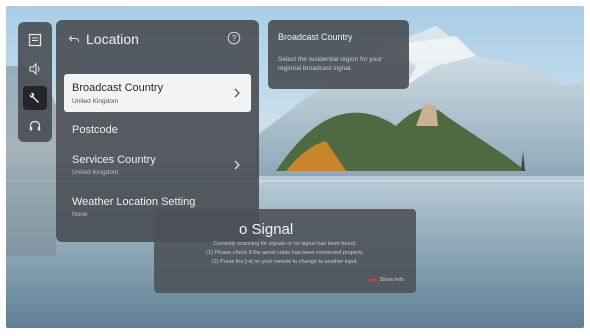  I want to click on menu-item-value: None, so click(80, 214).